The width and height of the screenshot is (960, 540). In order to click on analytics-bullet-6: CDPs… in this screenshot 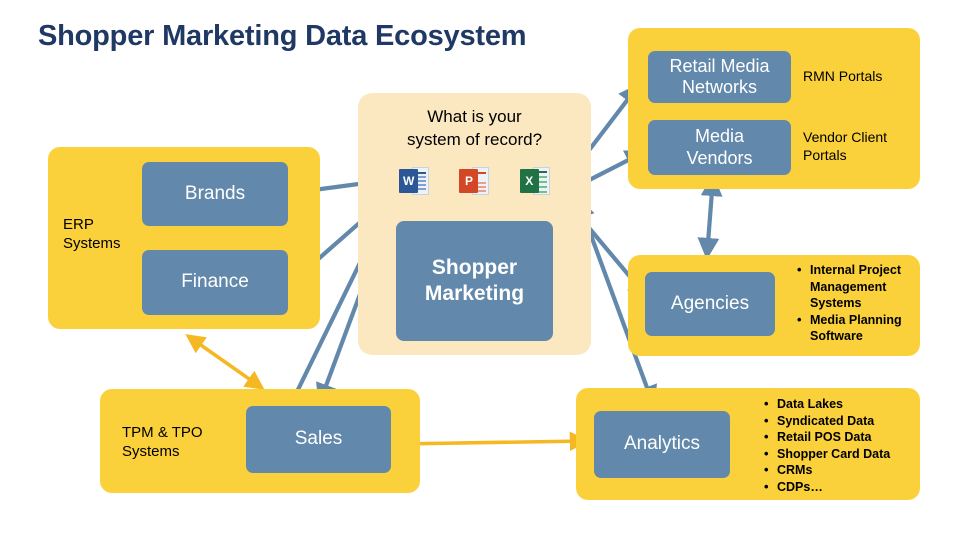, I will do `click(853, 487)`.